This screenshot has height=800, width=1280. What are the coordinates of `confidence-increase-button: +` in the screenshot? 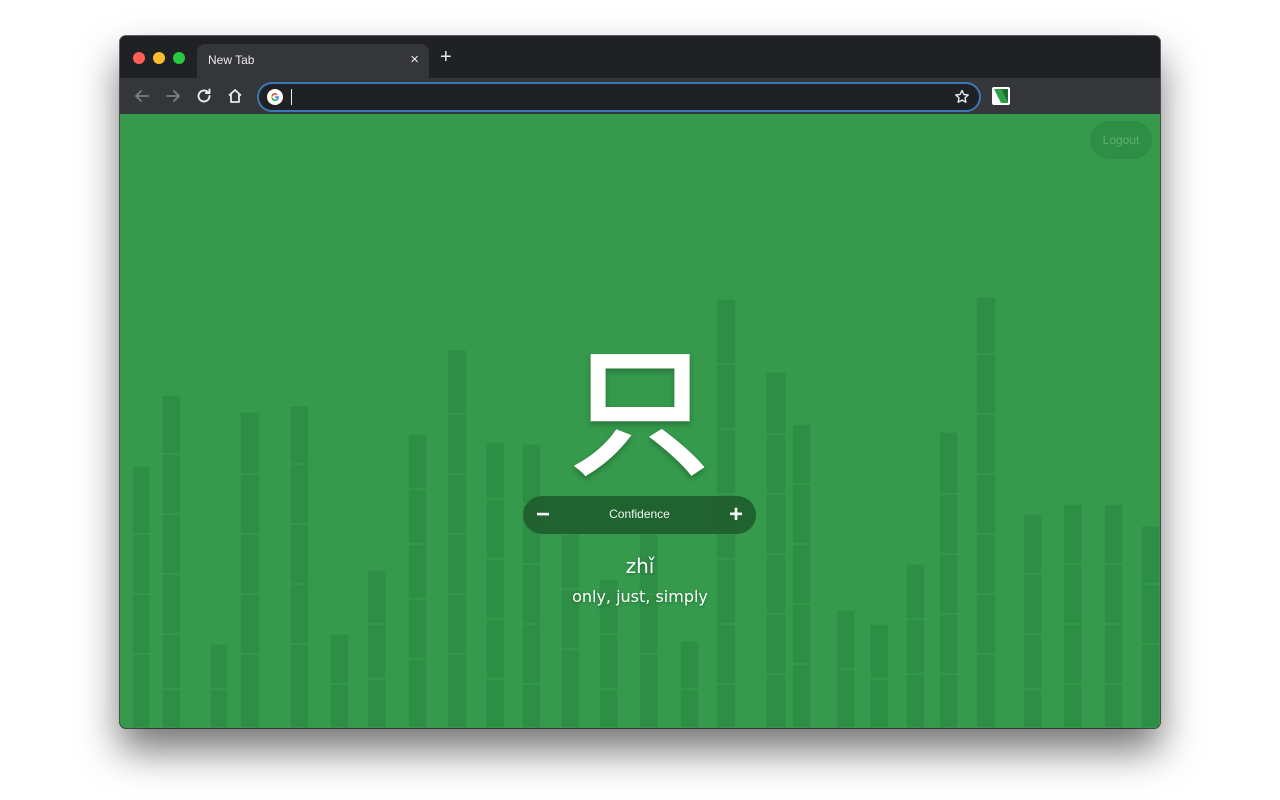 It's located at (736, 515).